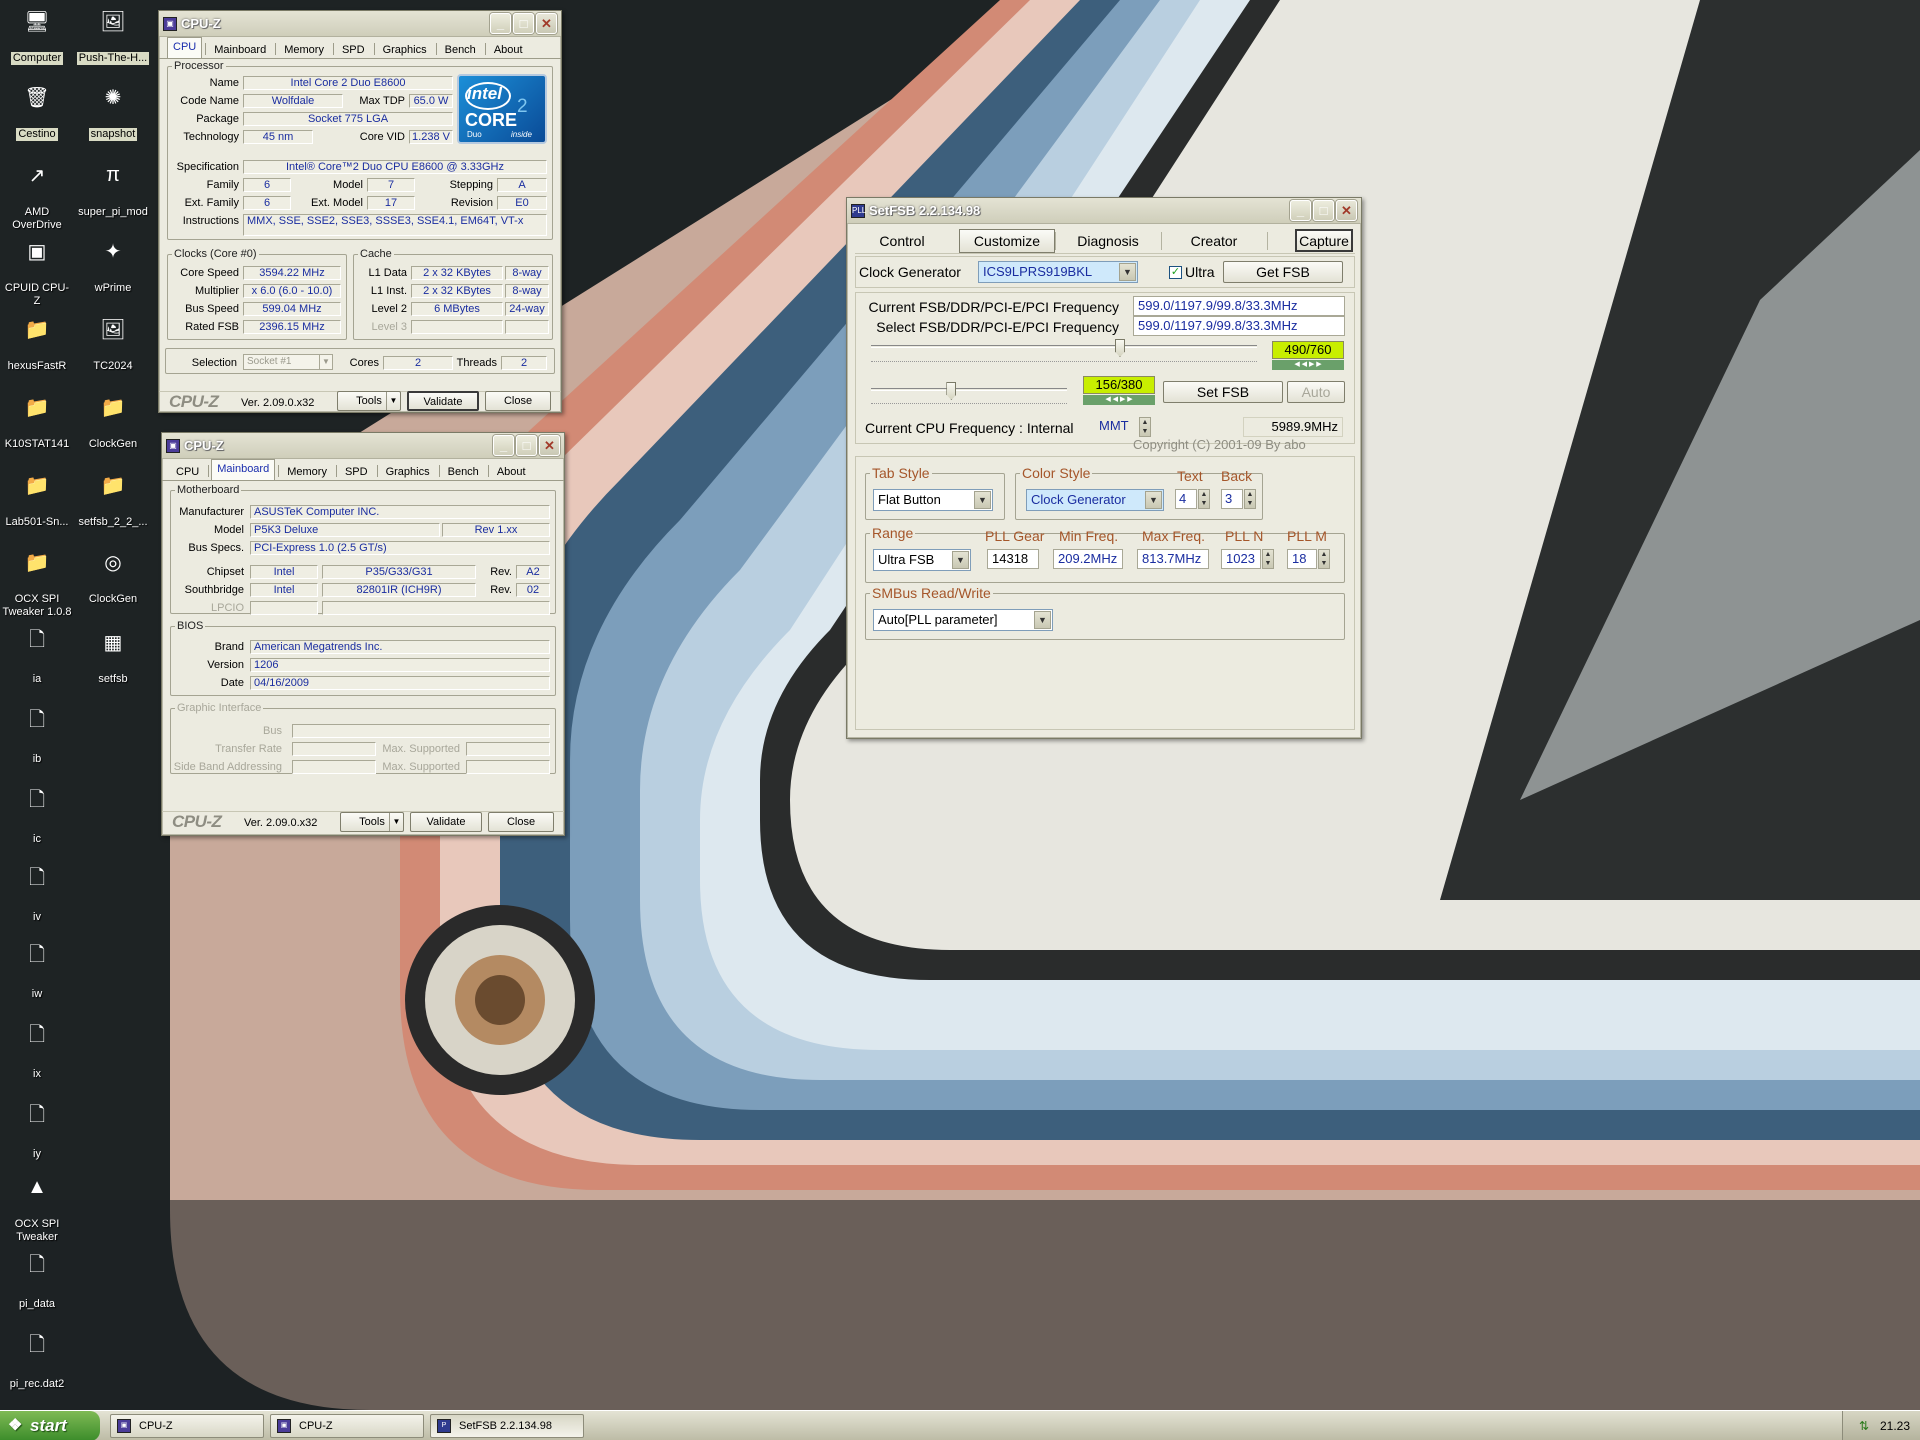  Describe the element at coordinates (37, 1280) in the screenshot. I see `desktop-icon: 🗋 pi_data` at that location.